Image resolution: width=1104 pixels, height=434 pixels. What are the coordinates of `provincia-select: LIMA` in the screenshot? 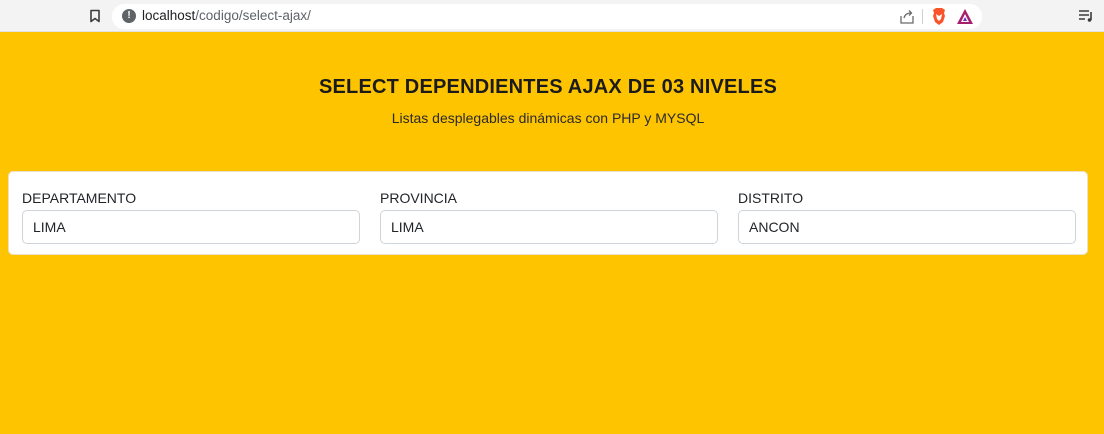 It's located at (549, 227).